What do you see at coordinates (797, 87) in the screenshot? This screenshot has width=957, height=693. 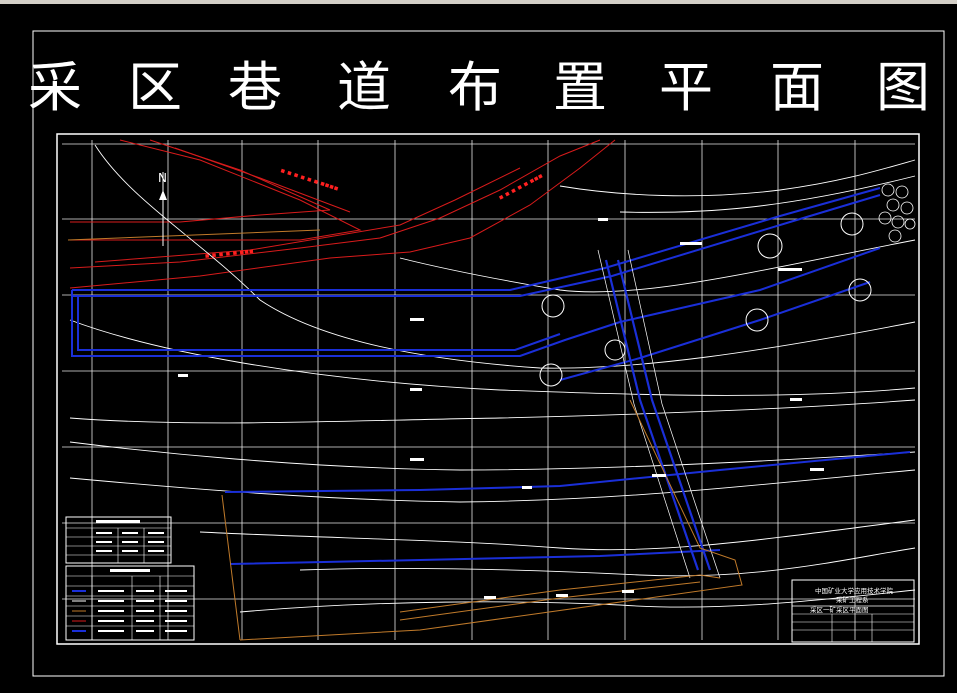 I see `title-char: 面` at bounding box center [797, 87].